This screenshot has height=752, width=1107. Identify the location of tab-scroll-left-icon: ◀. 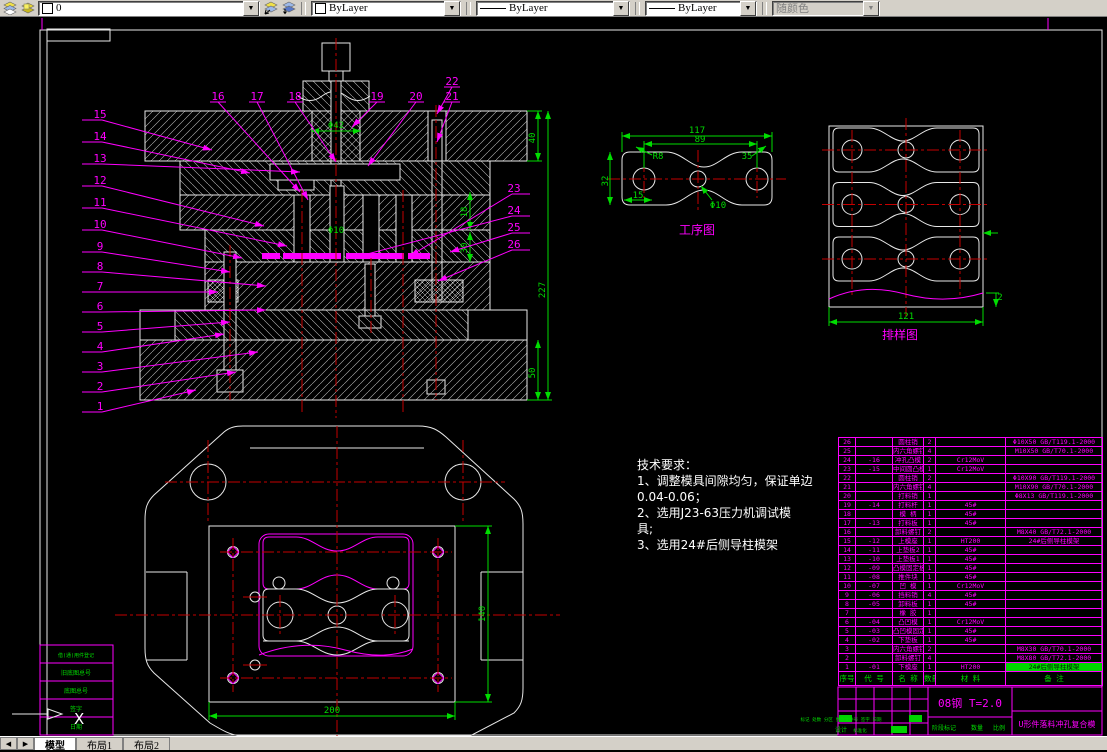
(8, 743).